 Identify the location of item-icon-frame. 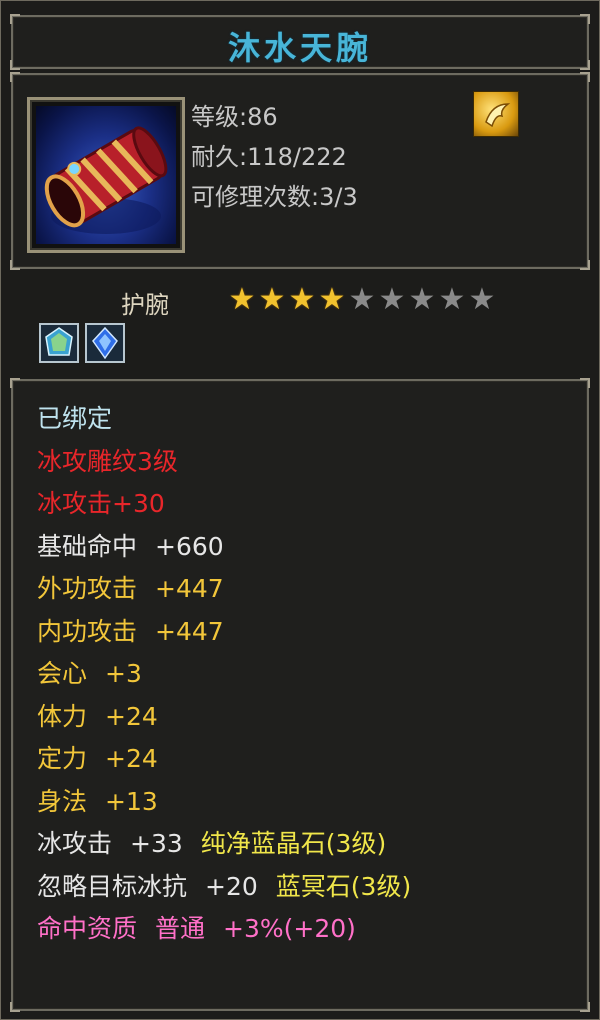
(106, 175).